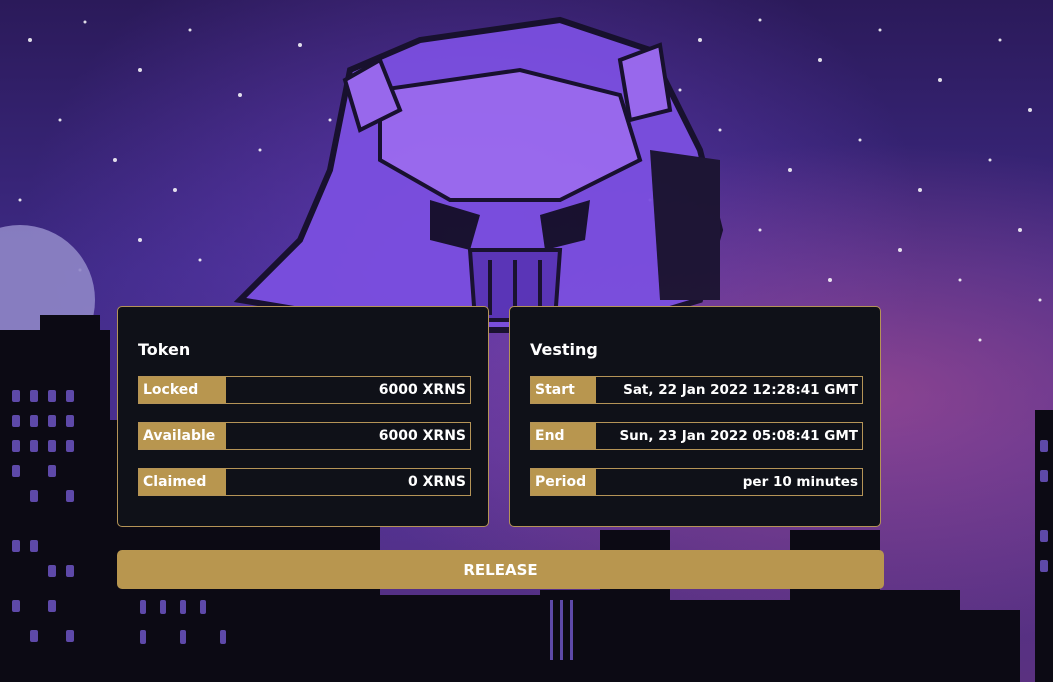 The height and width of the screenshot is (682, 1053). Describe the element at coordinates (563, 482) in the screenshot. I see `vesting-period-label: Period` at that location.